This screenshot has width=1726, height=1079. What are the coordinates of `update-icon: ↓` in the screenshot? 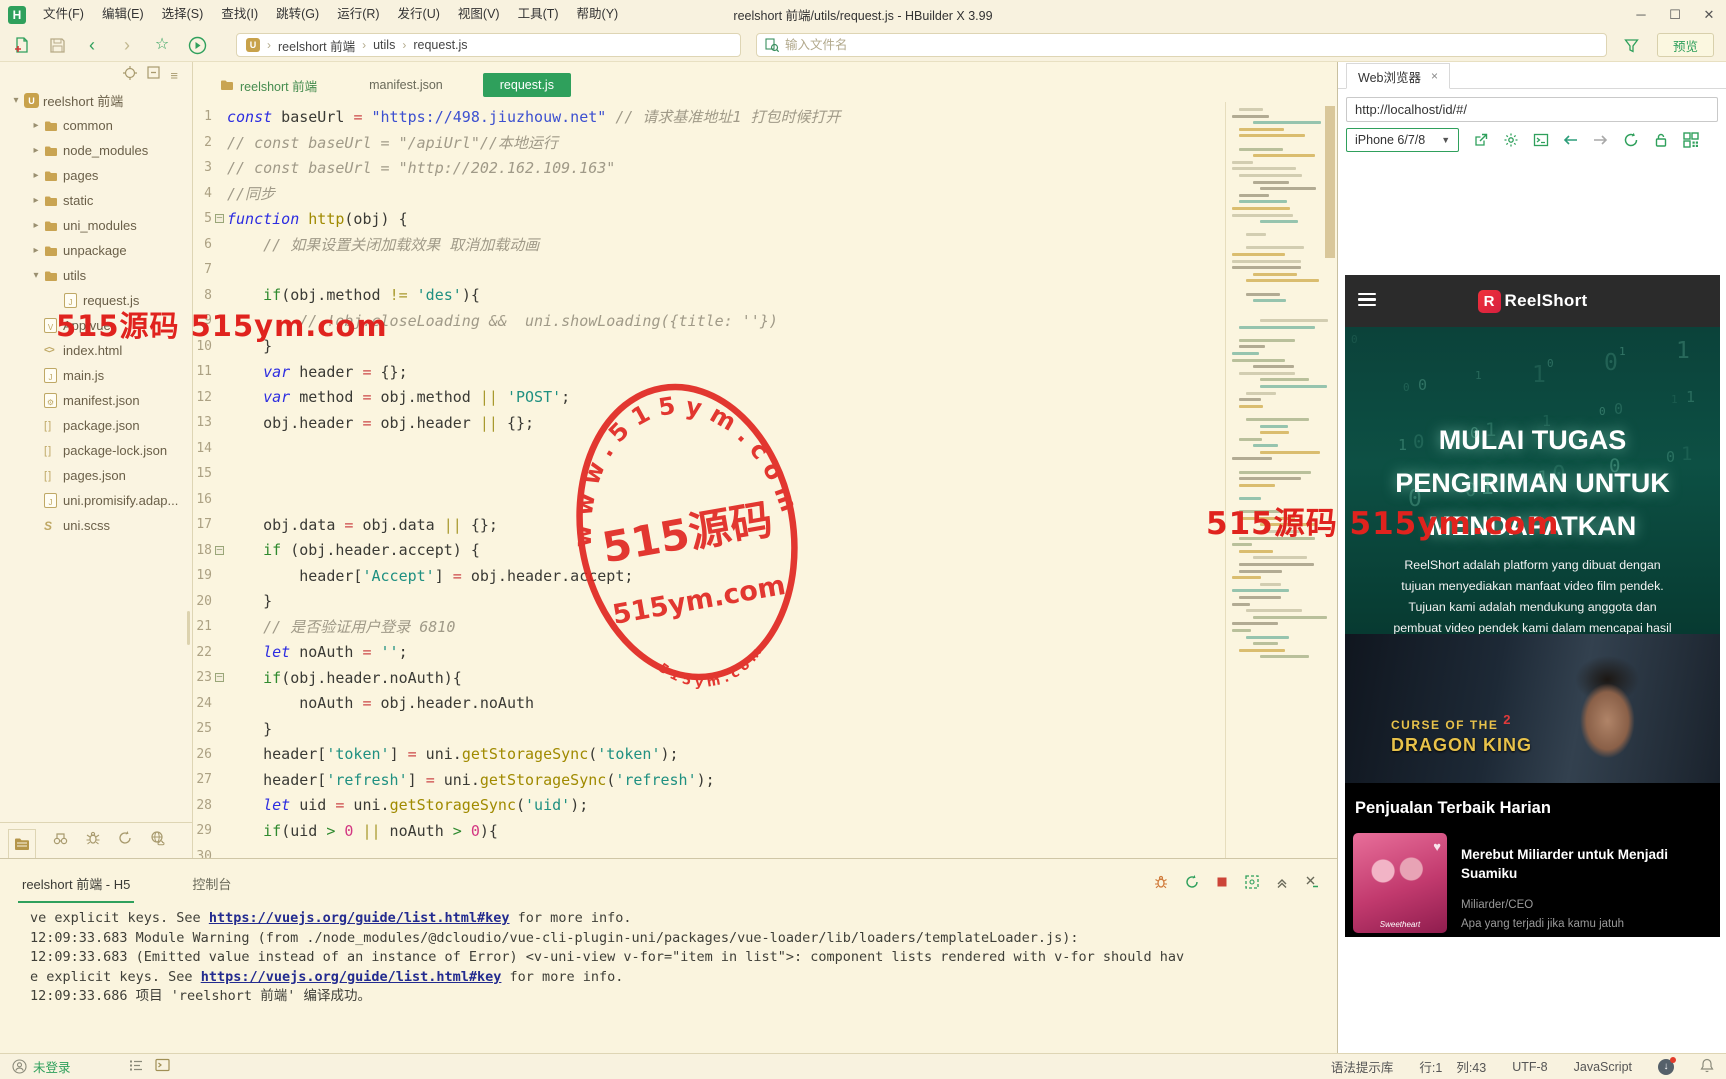 It's located at (1667, 1065).